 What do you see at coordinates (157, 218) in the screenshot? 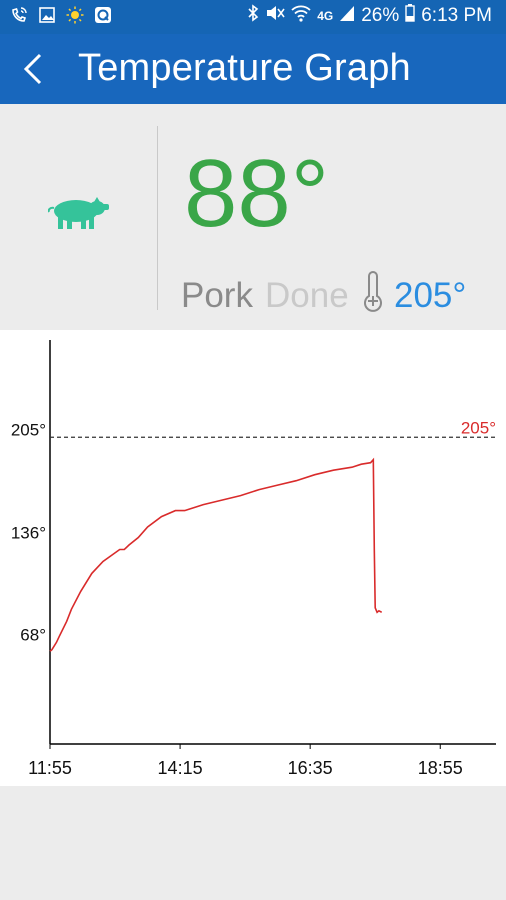
I see `divider` at bounding box center [157, 218].